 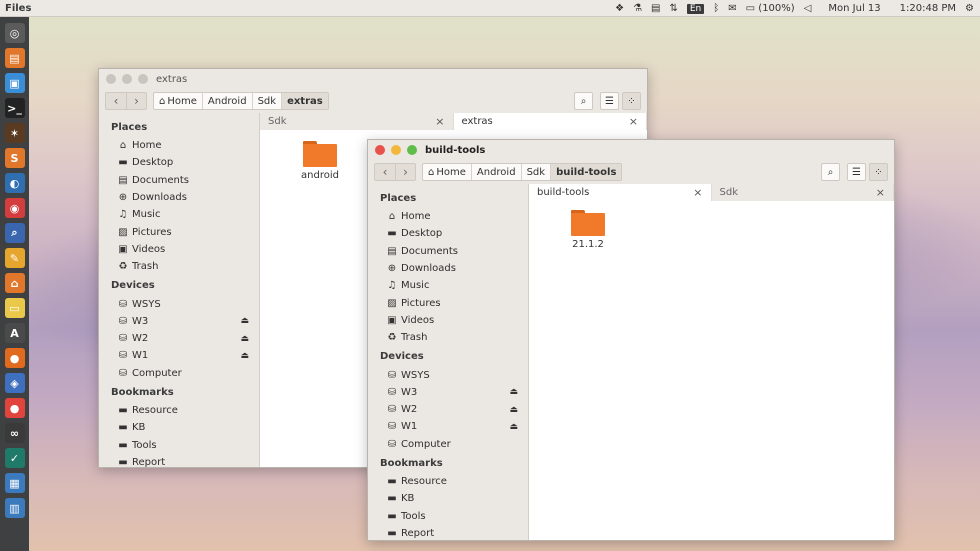 I want to click on battery-indicator: ▭ (100%), so click(x=770, y=8).